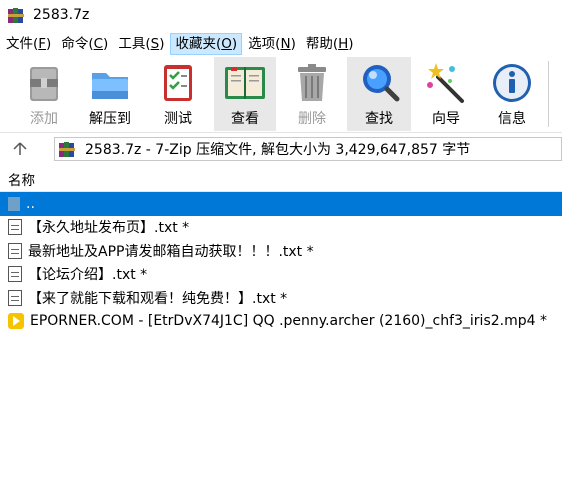 The image size is (562, 493). I want to click on magic-wand-icon, so click(446, 83).